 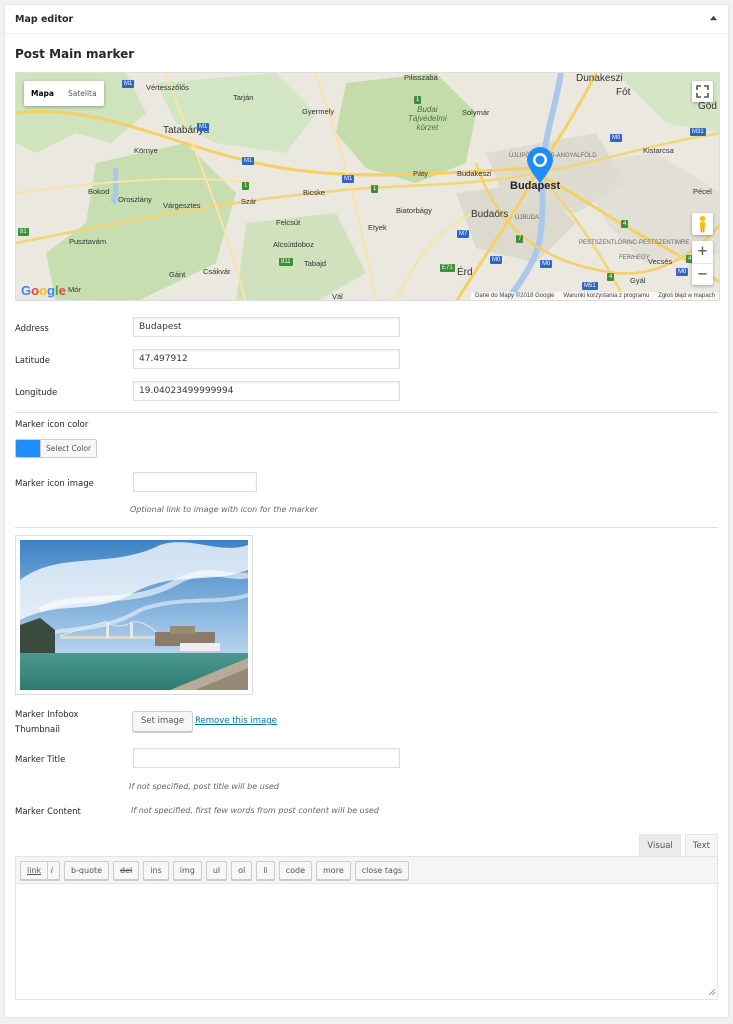 What do you see at coordinates (701, 845) in the screenshot?
I see `tab-text: Text` at bounding box center [701, 845].